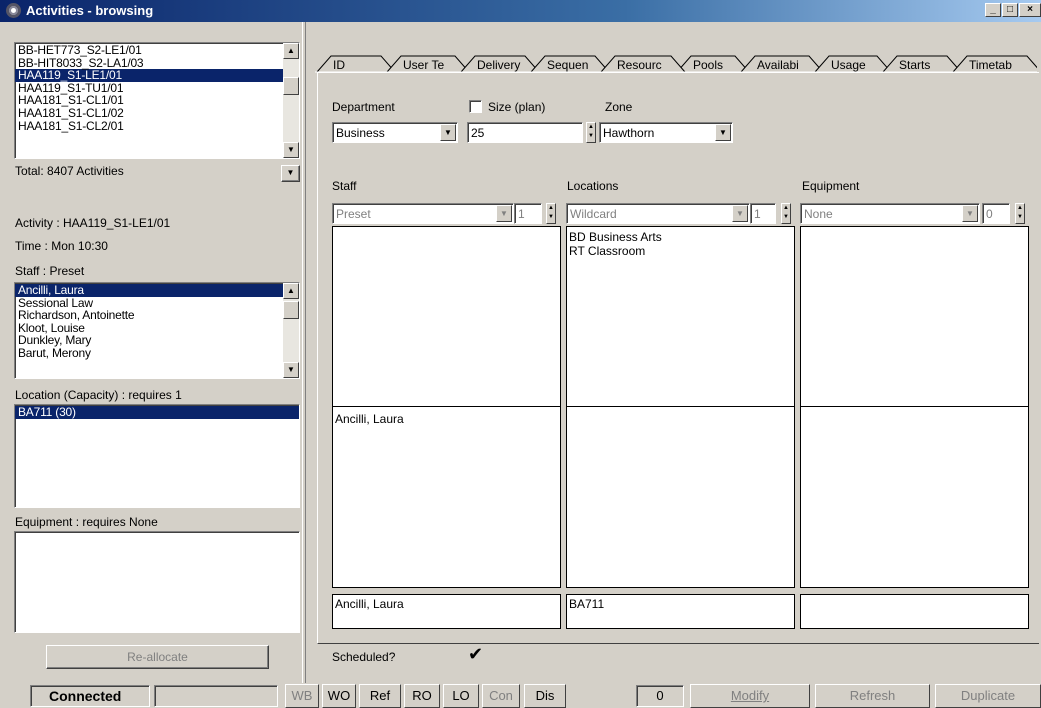  What do you see at coordinates (872, 696) in the screenshot?
I see `refresh-button: Refresh` at bounding box center [872, 696].